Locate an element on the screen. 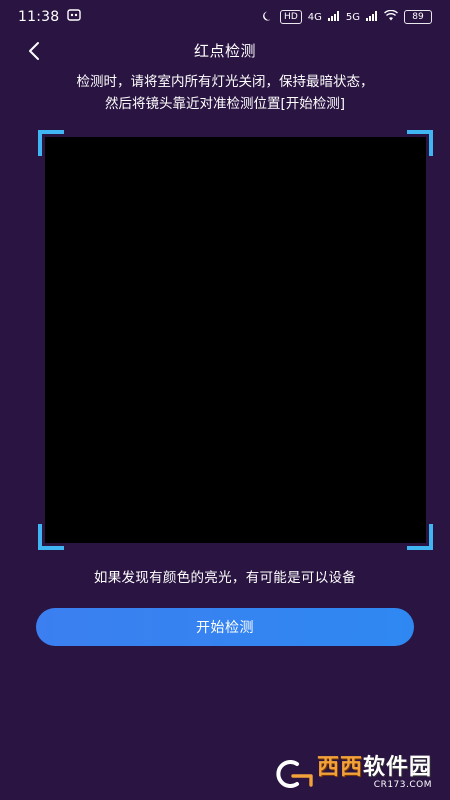  back-button is located at coordinates (34, 51).